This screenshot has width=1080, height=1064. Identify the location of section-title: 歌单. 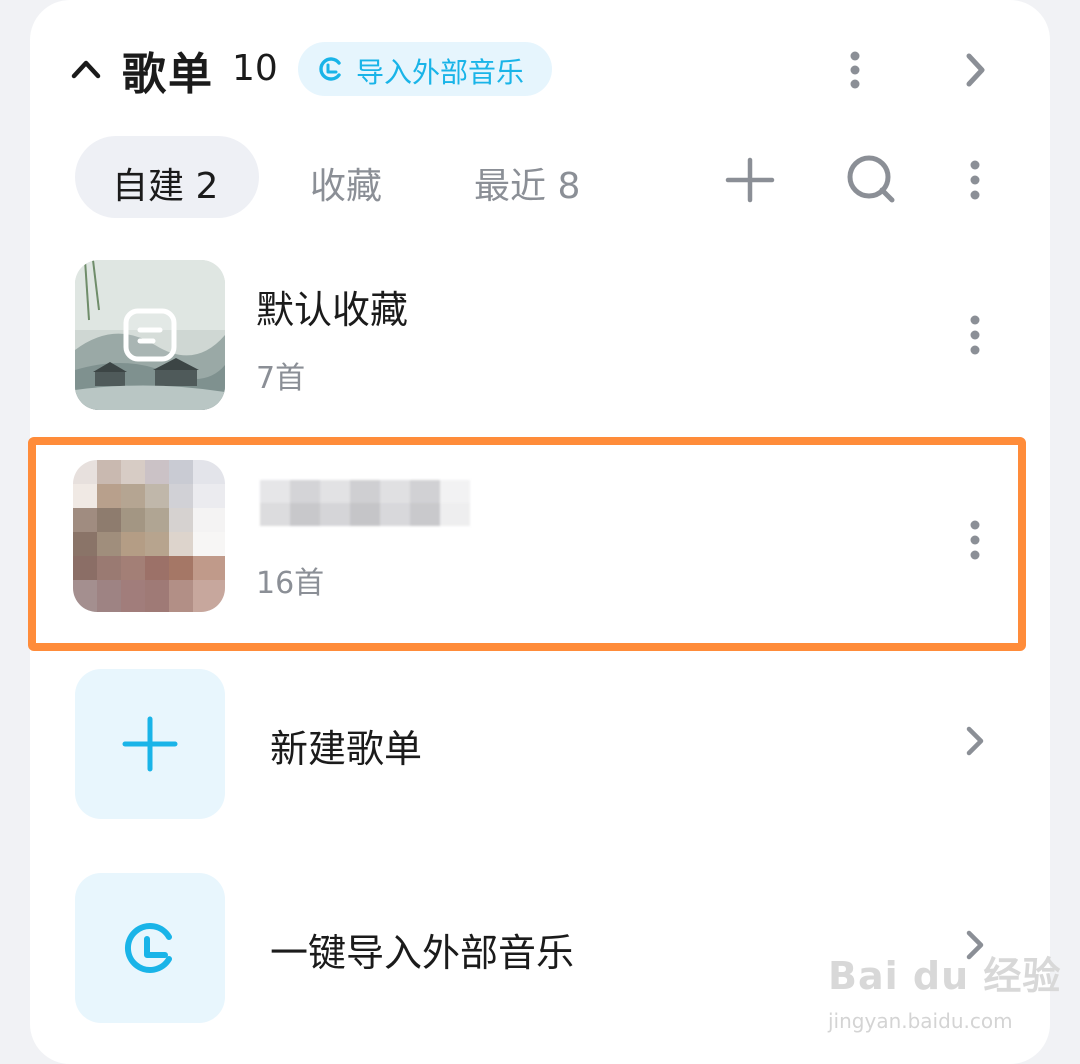
(168, 74).